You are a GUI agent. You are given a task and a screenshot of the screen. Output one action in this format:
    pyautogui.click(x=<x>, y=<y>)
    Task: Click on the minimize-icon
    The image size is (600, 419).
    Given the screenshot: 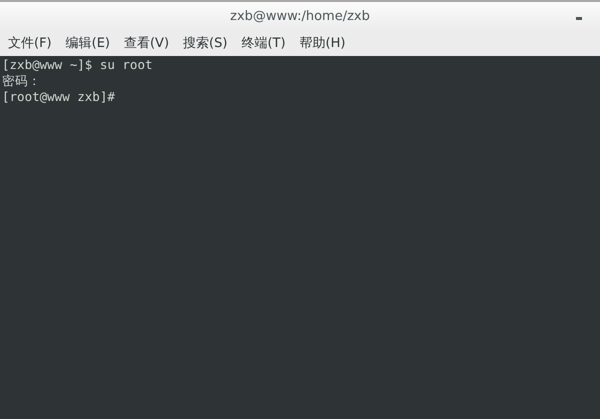 What is the action you would take?
    pyautogui.click(x=579, y=18)
    